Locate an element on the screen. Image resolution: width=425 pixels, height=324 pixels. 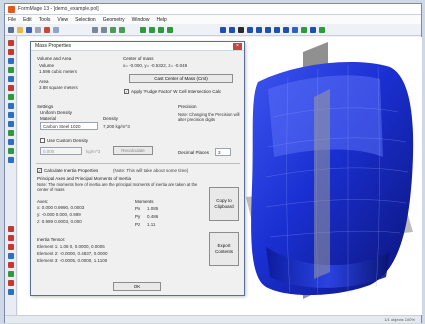
join-tool-icon is located at coordinates (11, 151).